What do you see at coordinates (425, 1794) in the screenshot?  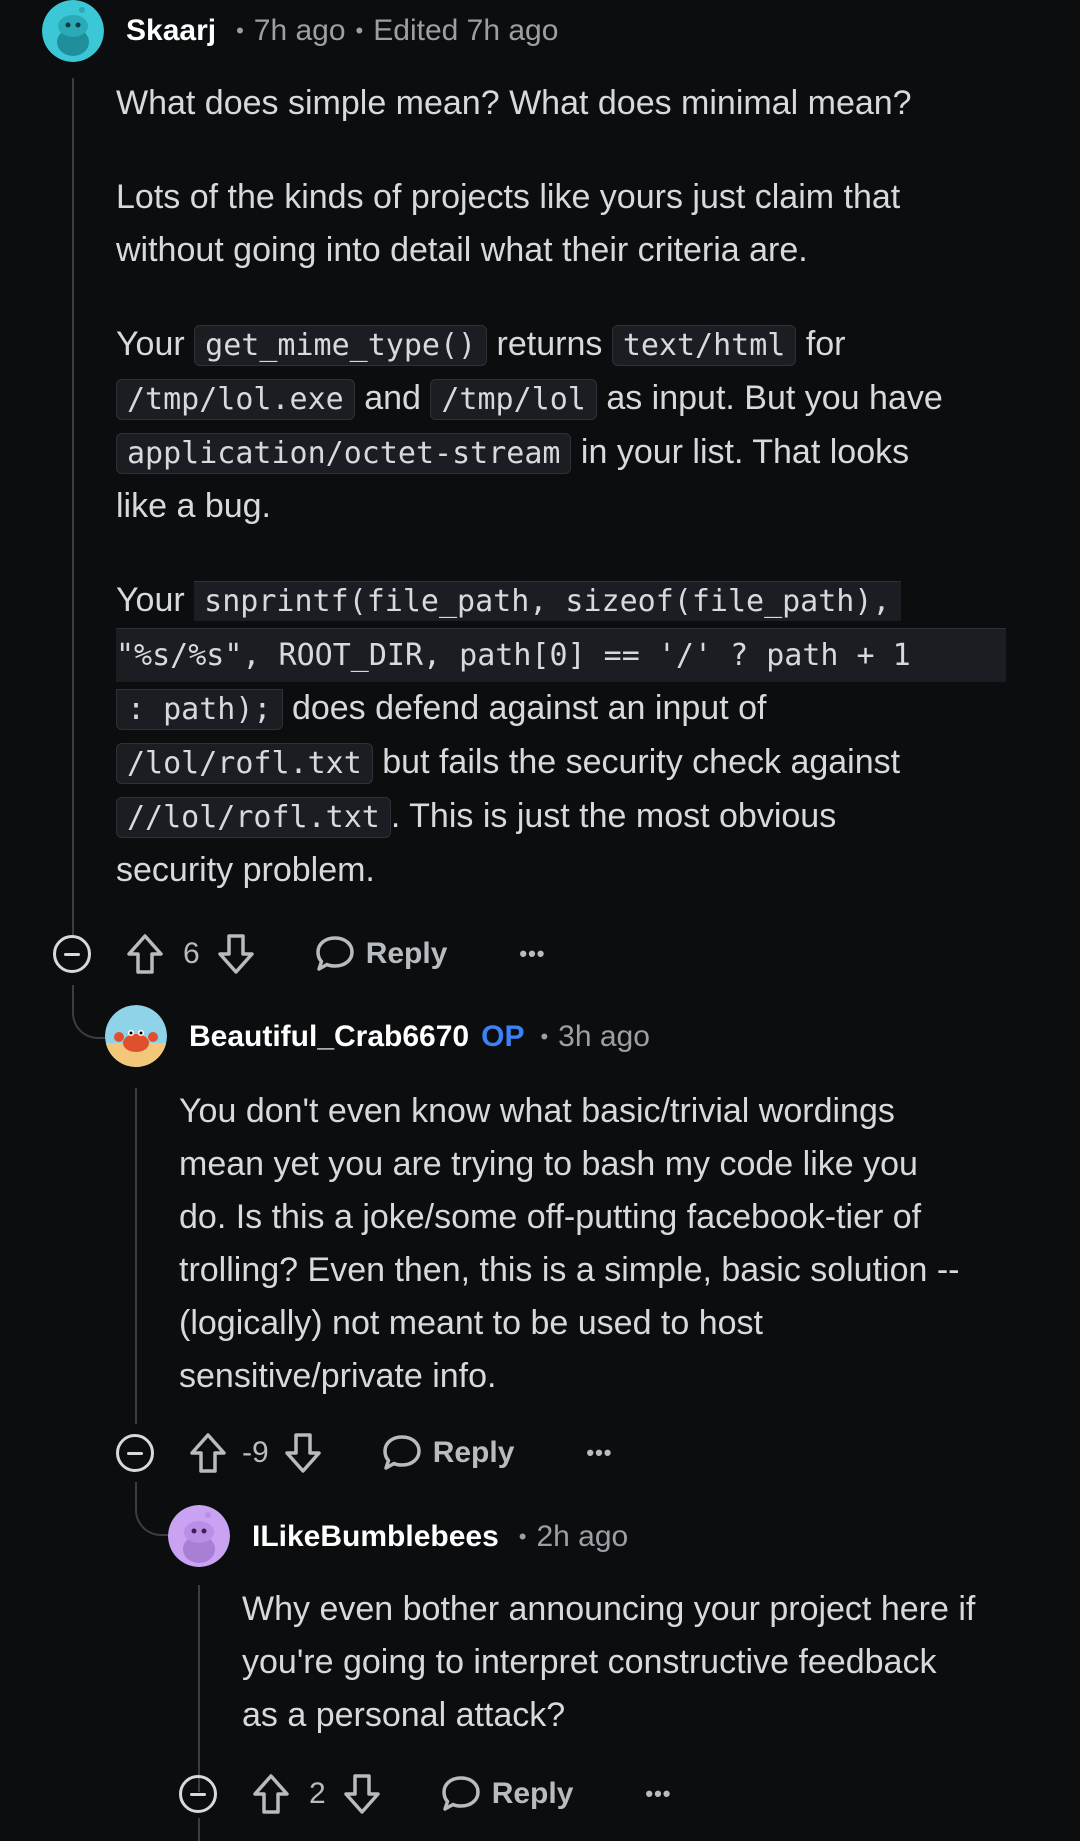 I see `comment-actions: 2 Reply •••` at bounding box center [425, 1794].